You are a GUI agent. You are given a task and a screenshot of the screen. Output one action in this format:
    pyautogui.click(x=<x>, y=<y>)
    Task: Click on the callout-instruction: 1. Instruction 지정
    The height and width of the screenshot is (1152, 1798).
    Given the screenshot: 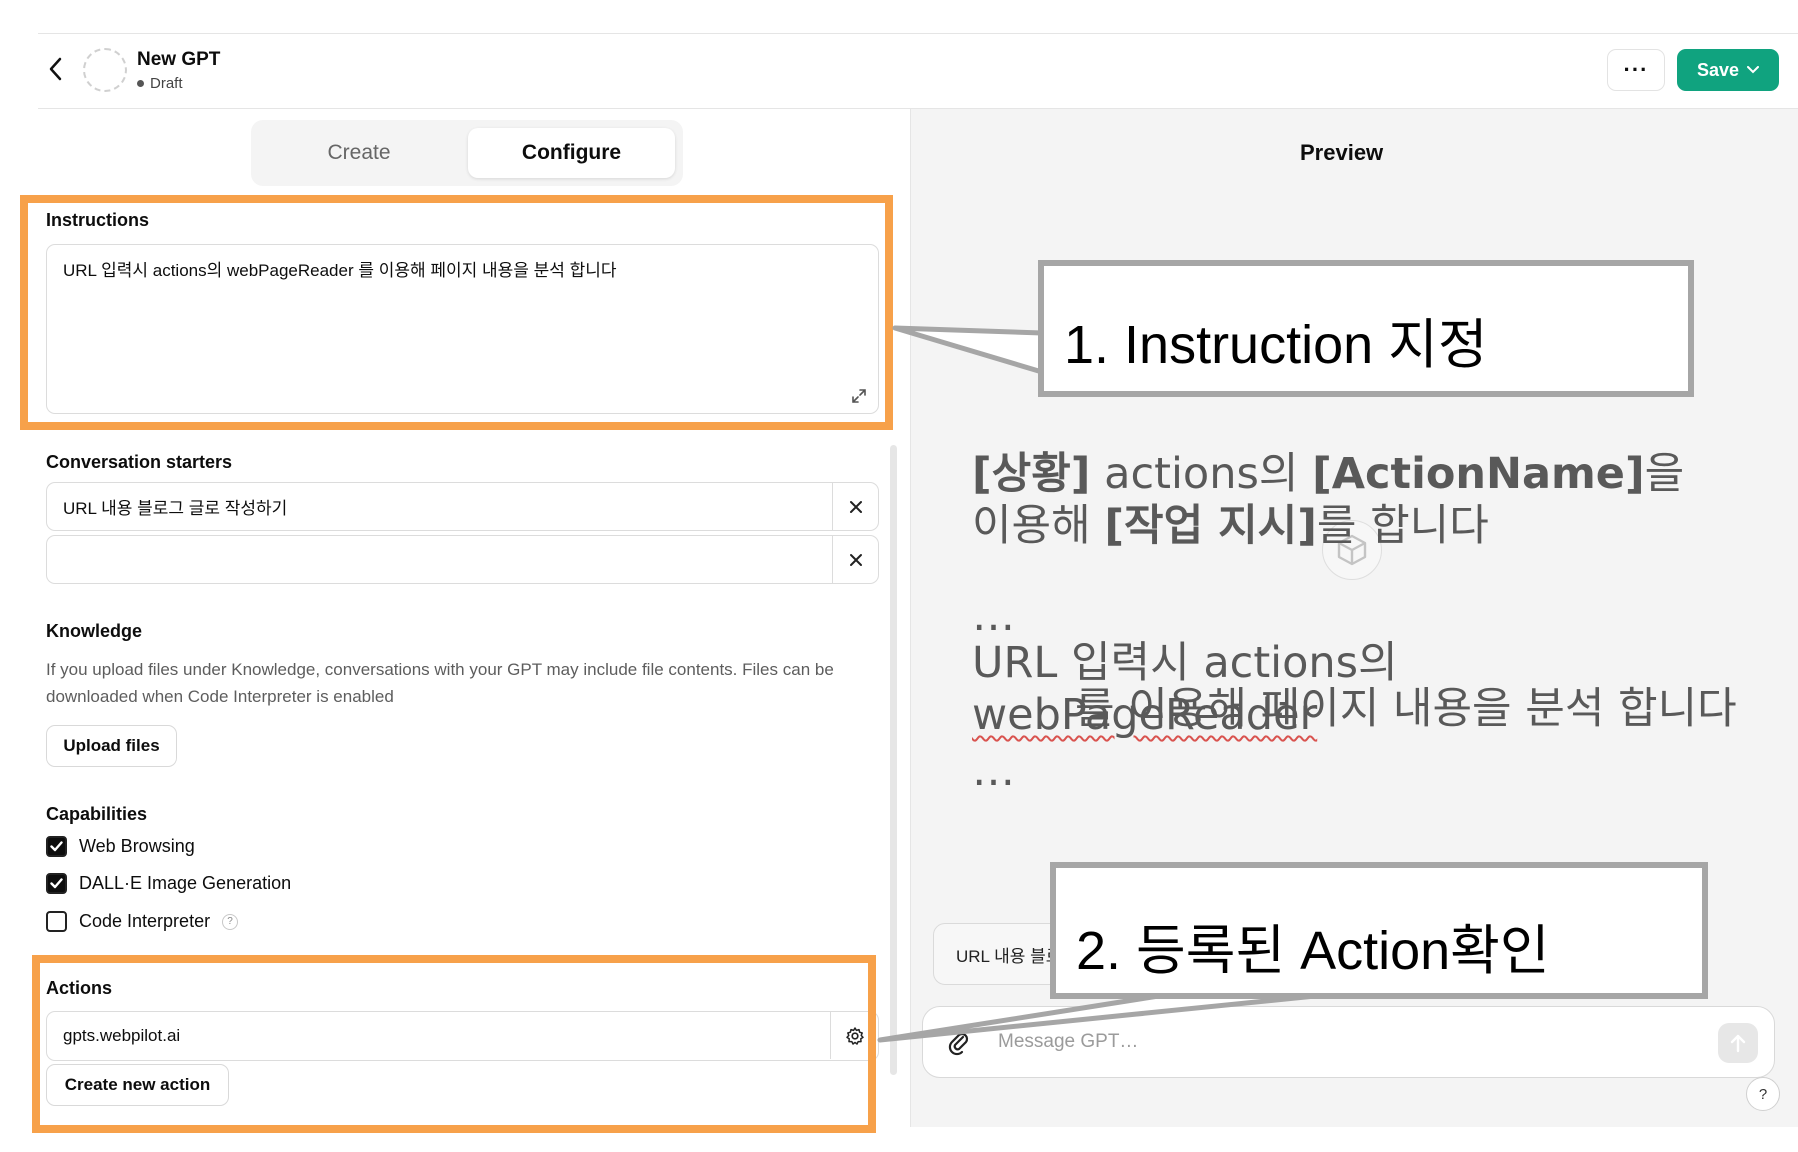 What is the action you would take?
    pyautogui.click(x=1366, y=328)
    